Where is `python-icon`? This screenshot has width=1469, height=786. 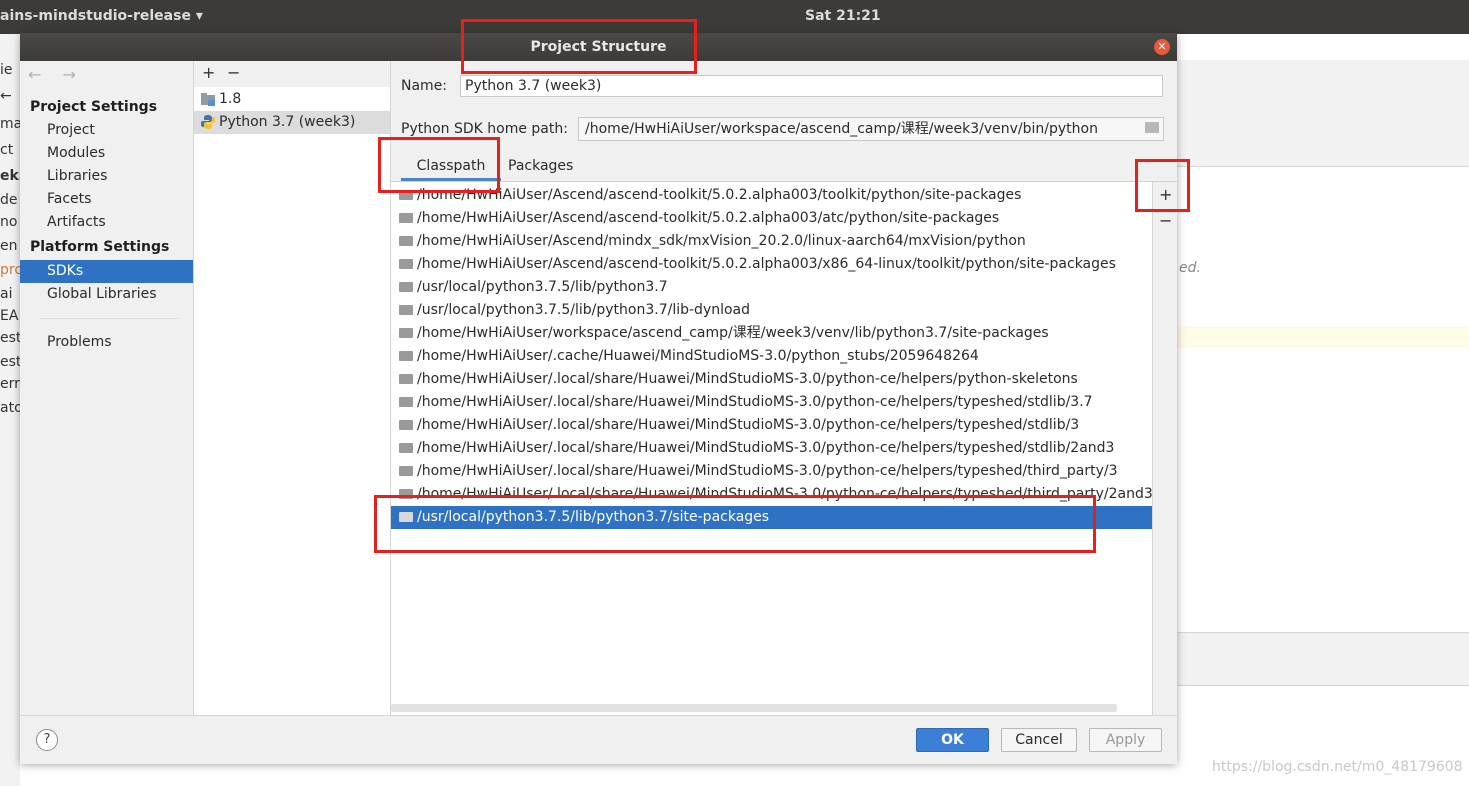 python-icon is located at coordinates (208, 122).